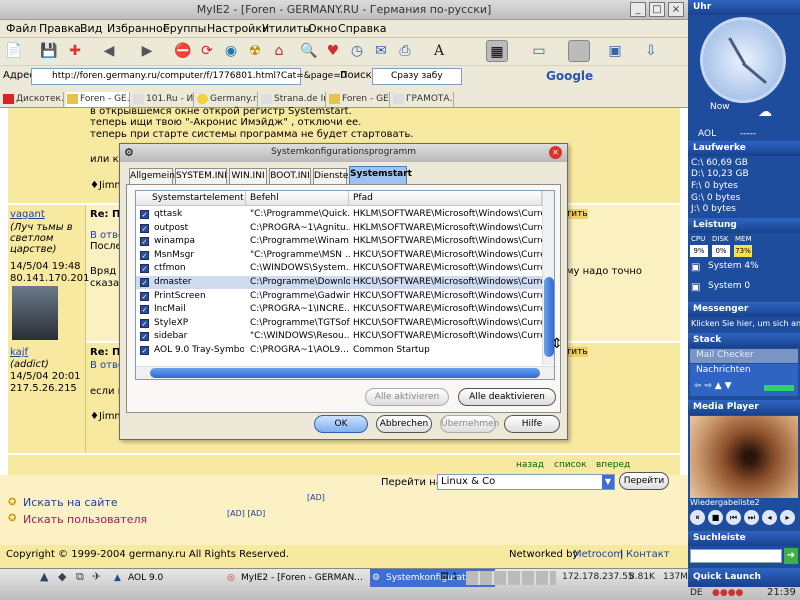 The height and width of the screenshot is (600, 800). What do you see at coordinates (714, 186) in the screenshot?
I see `drive-f: F:\ 0 bytes` at bounding box center [714, 186].